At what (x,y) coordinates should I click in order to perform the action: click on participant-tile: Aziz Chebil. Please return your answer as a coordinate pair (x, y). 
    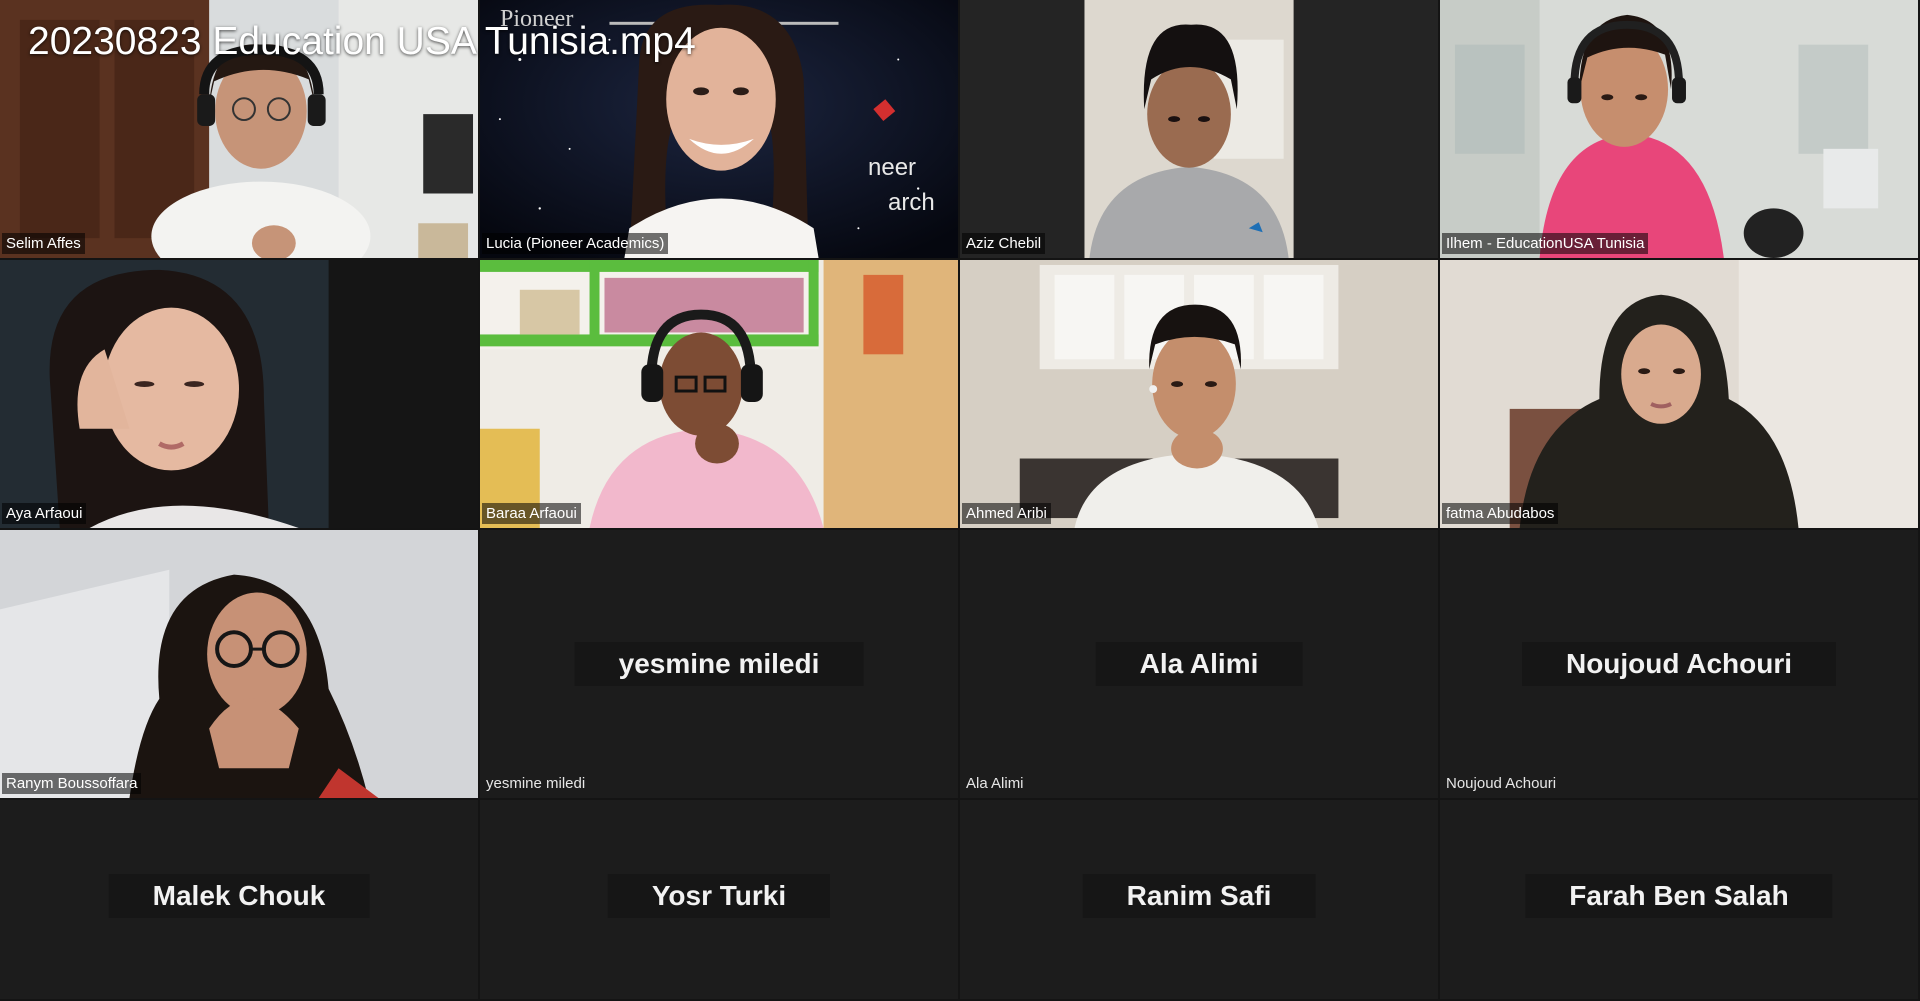
    Looking at the image, I should click on (1200, 130).